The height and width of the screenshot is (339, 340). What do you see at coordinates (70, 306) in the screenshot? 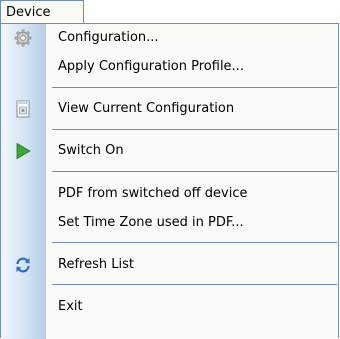
I see `menu-item-label: Exit` at bounding box center [70, 306].